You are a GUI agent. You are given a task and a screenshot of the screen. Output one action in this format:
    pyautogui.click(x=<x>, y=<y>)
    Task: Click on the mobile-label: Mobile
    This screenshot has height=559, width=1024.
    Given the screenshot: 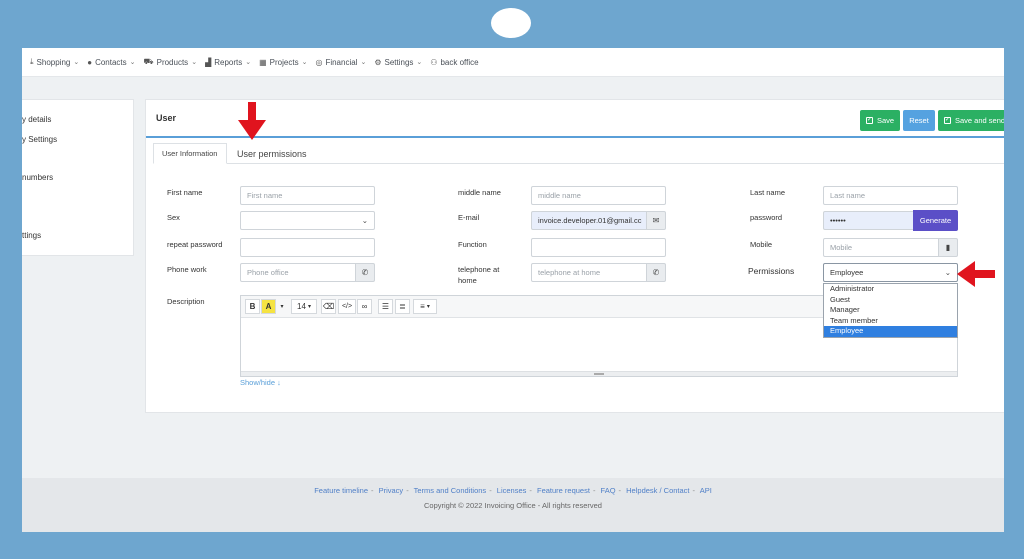 What is the action you would take?
    pyautogui.click(x=761, y=244)
    